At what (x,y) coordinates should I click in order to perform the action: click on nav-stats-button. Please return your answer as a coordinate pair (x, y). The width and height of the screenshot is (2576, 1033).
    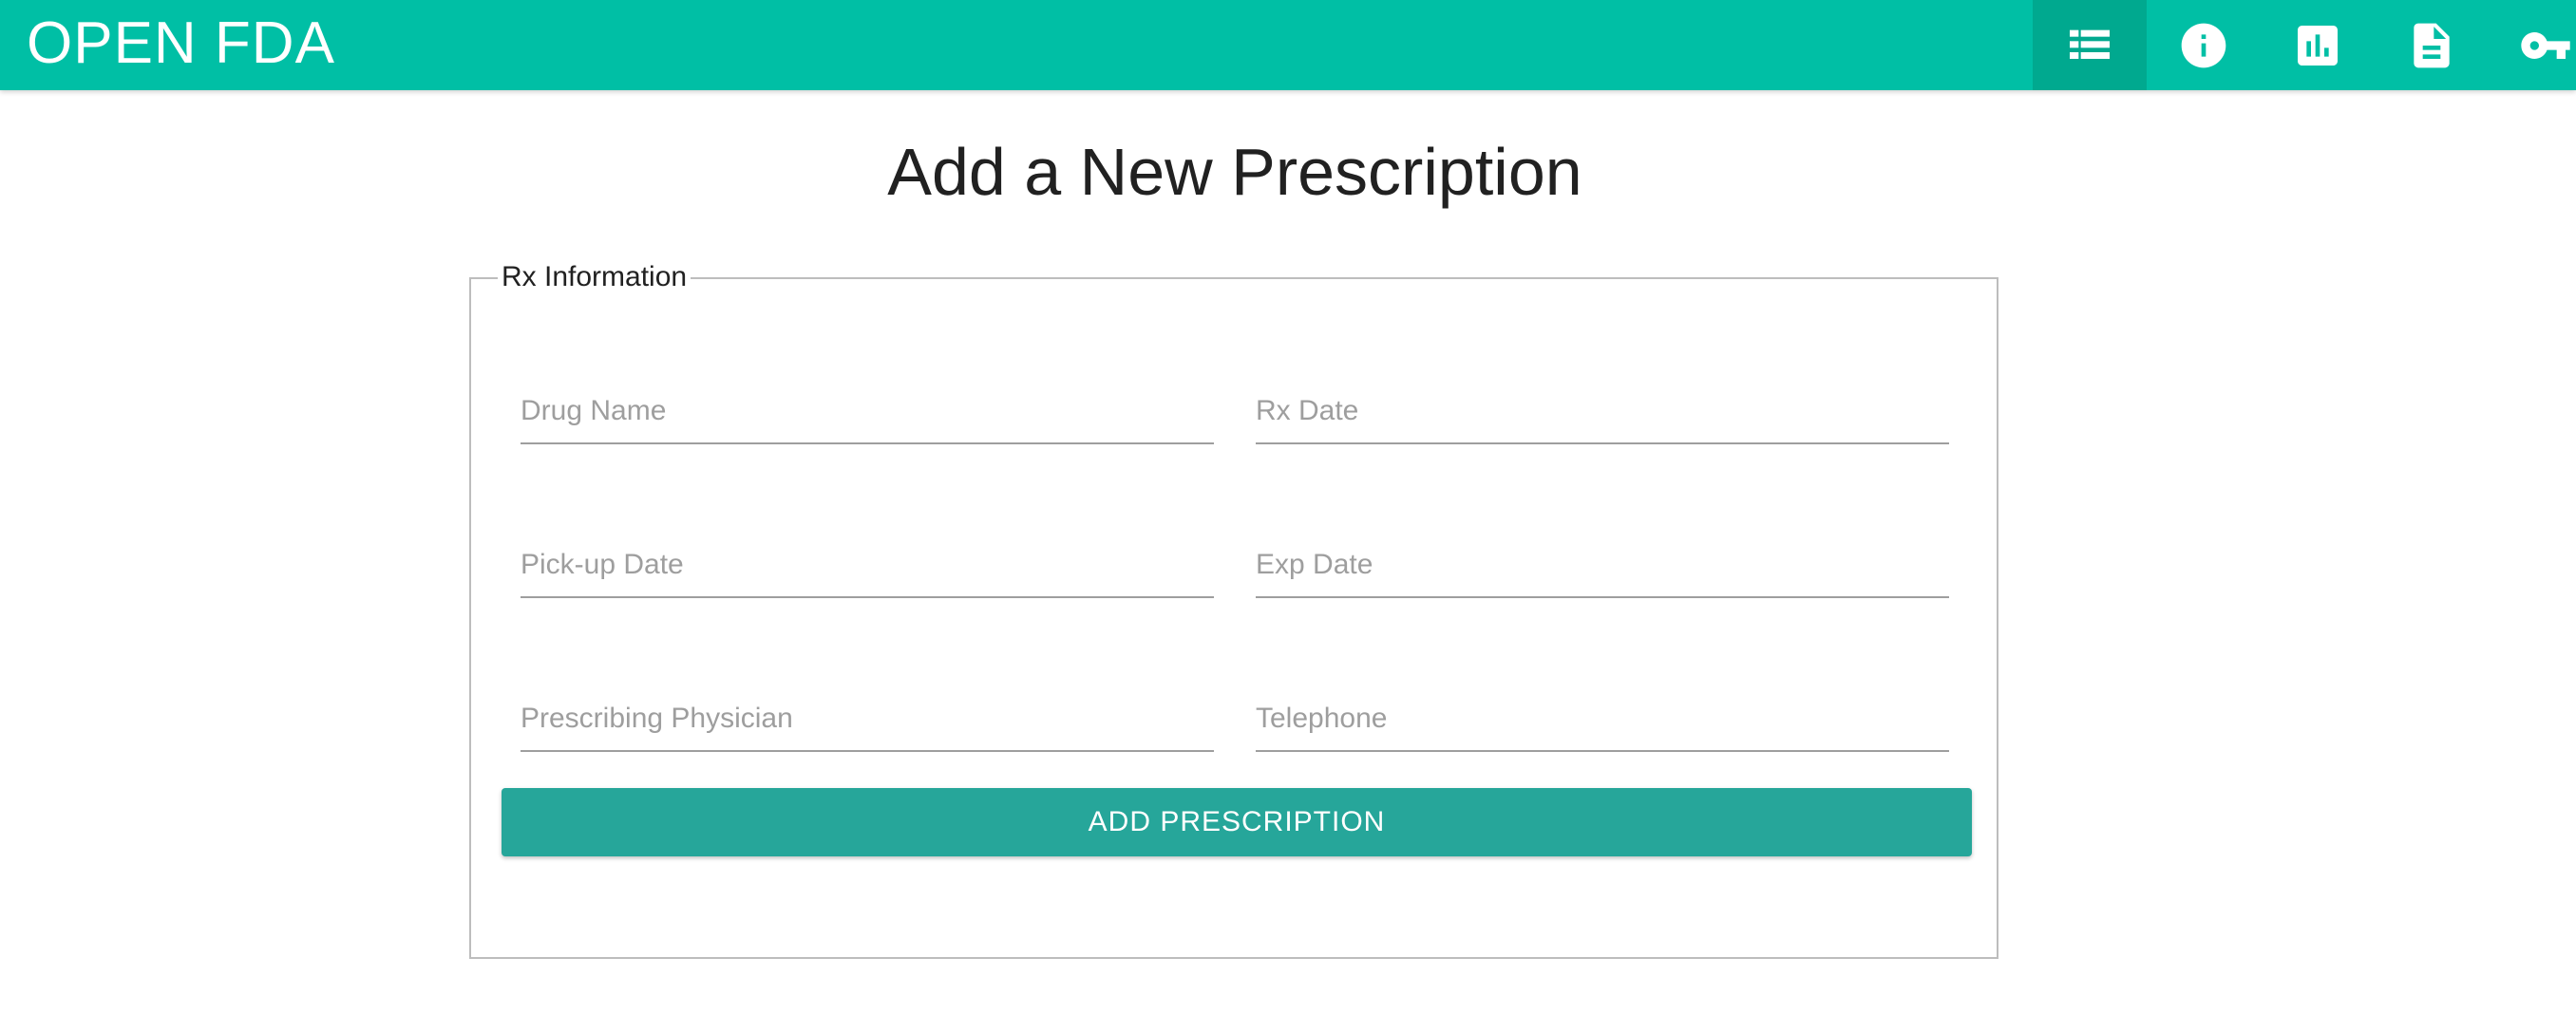
    Looking at the image, I should click on (2318, 45).